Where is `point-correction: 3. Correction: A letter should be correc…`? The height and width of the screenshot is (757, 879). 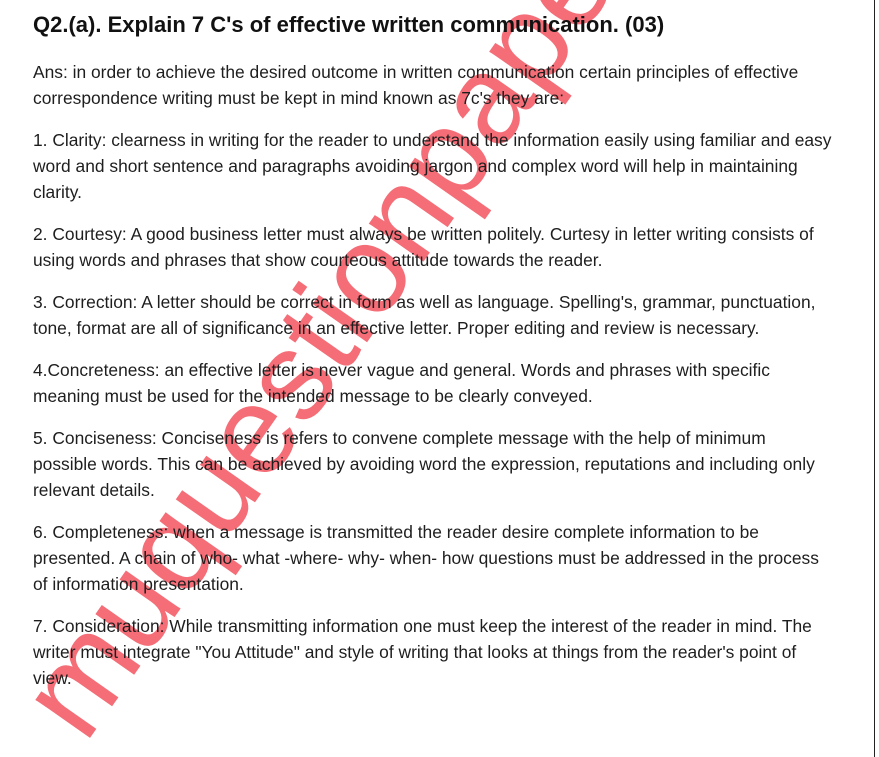
point-correction: 3. Correction: A letter should be correc… is located at coordinates (424, 315).